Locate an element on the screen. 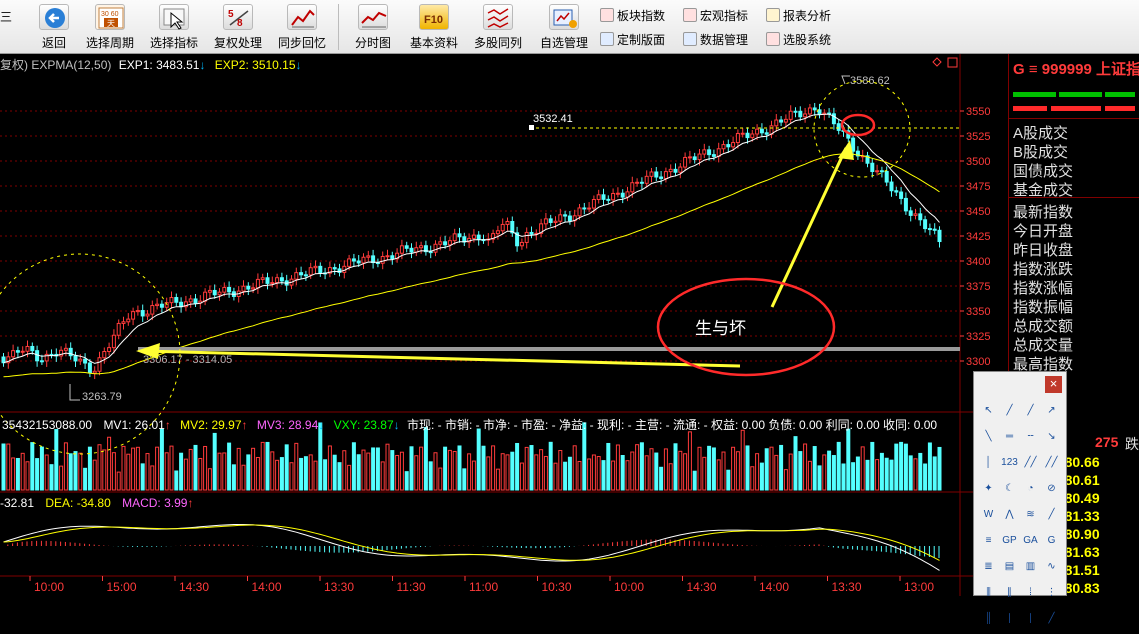  low-marker-line is located at coordinates (74, 392).